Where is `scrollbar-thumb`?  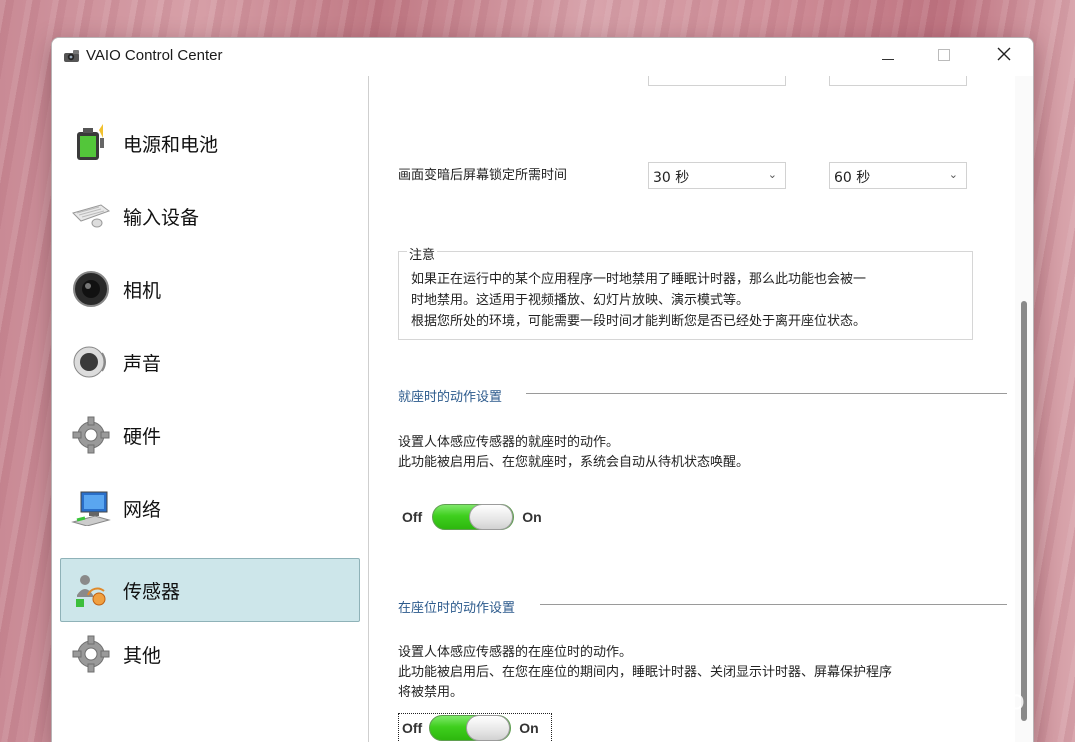
scrollbar-thumb is located at coordinates (1024, 511).